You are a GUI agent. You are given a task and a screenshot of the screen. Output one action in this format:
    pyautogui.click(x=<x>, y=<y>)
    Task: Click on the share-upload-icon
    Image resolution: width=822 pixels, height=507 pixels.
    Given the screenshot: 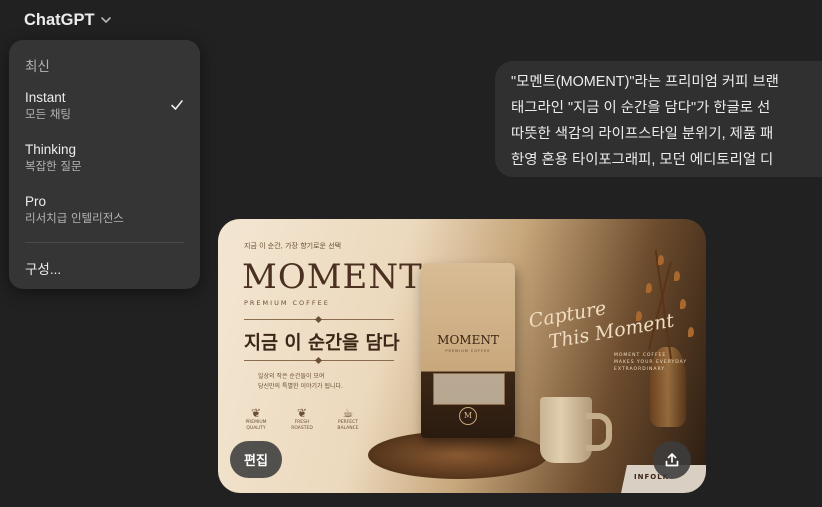 What is the action you would take?
    pyautogui.click(x=672, y=460)
    